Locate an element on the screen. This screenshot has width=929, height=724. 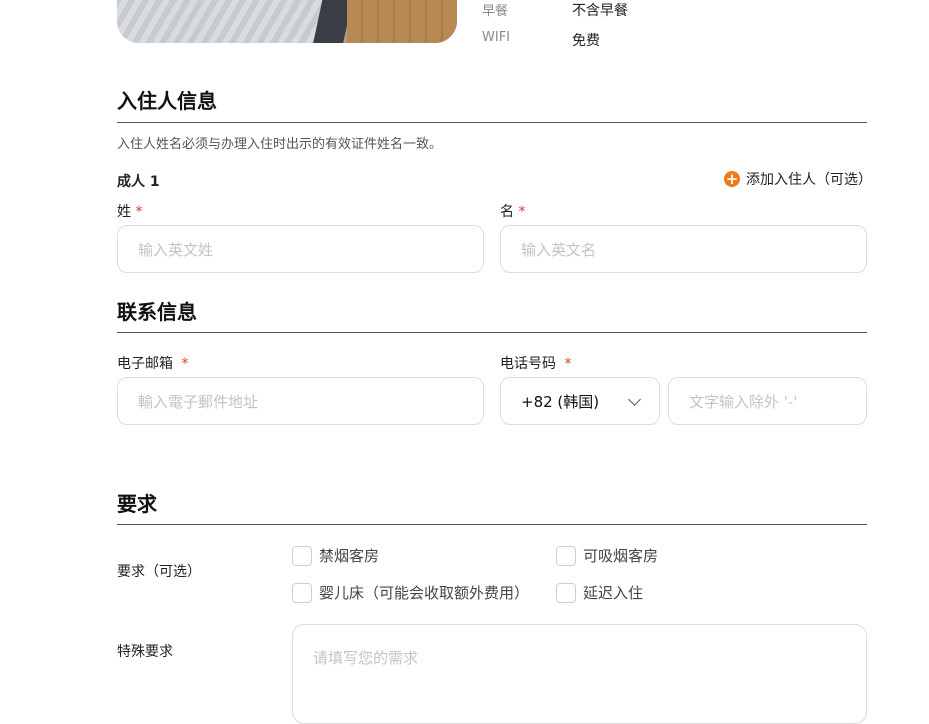
country-code-select: +82 (韩国) is located at coordinates (580, 401).